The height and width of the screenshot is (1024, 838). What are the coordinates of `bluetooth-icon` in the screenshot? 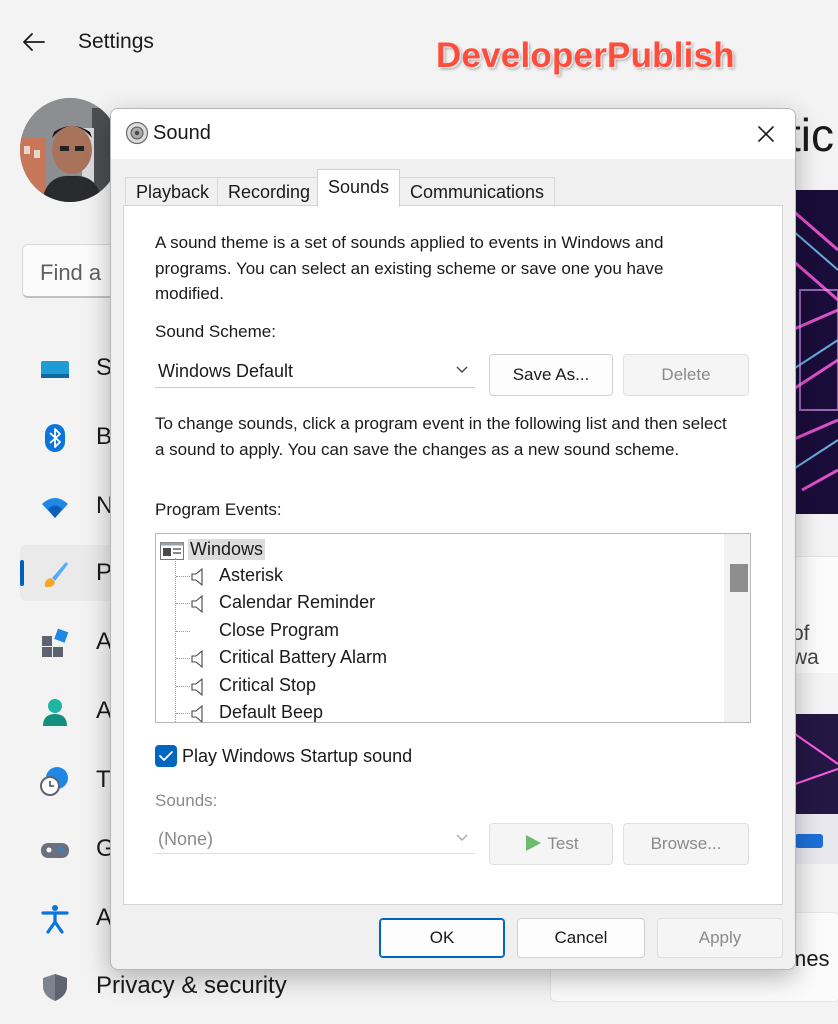 It's located at (55, 438).